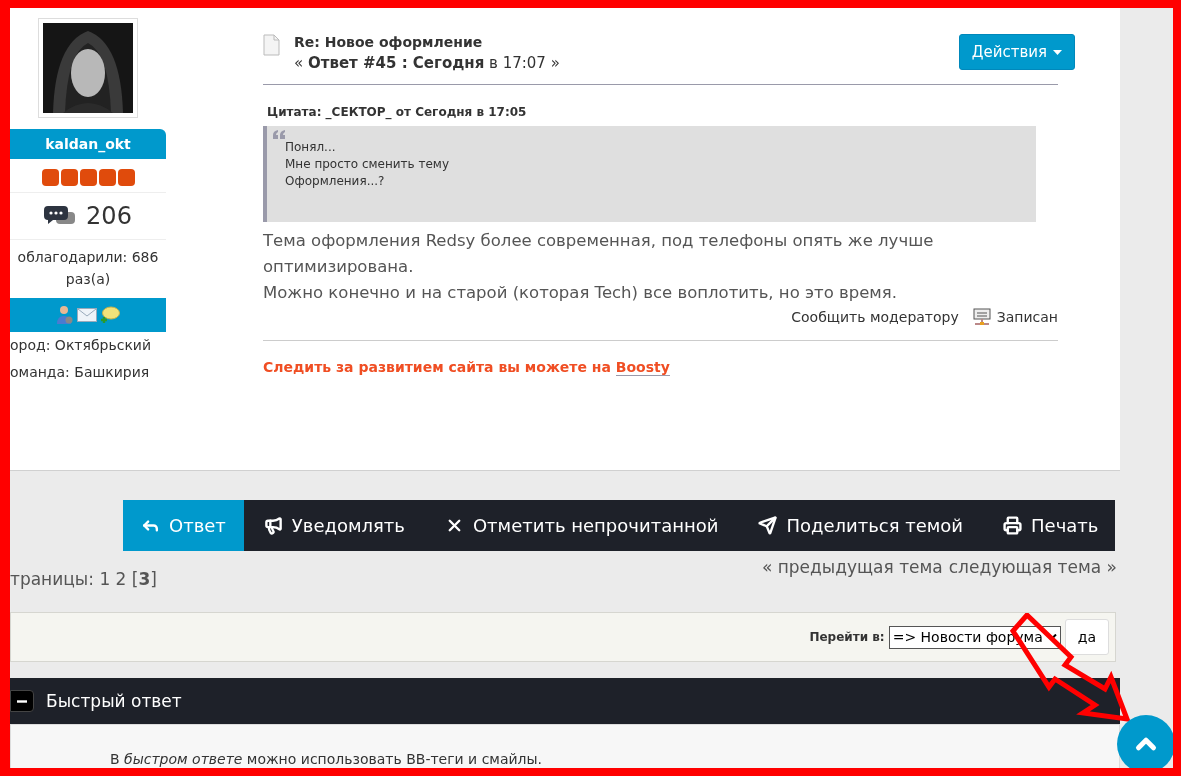 The height and width of the screenshot is (776, 1181). Describe the element at coordinates (88, 268) in the screenshot. I see `thanks-count: облагодарили: 686 раз(а)` at that location.